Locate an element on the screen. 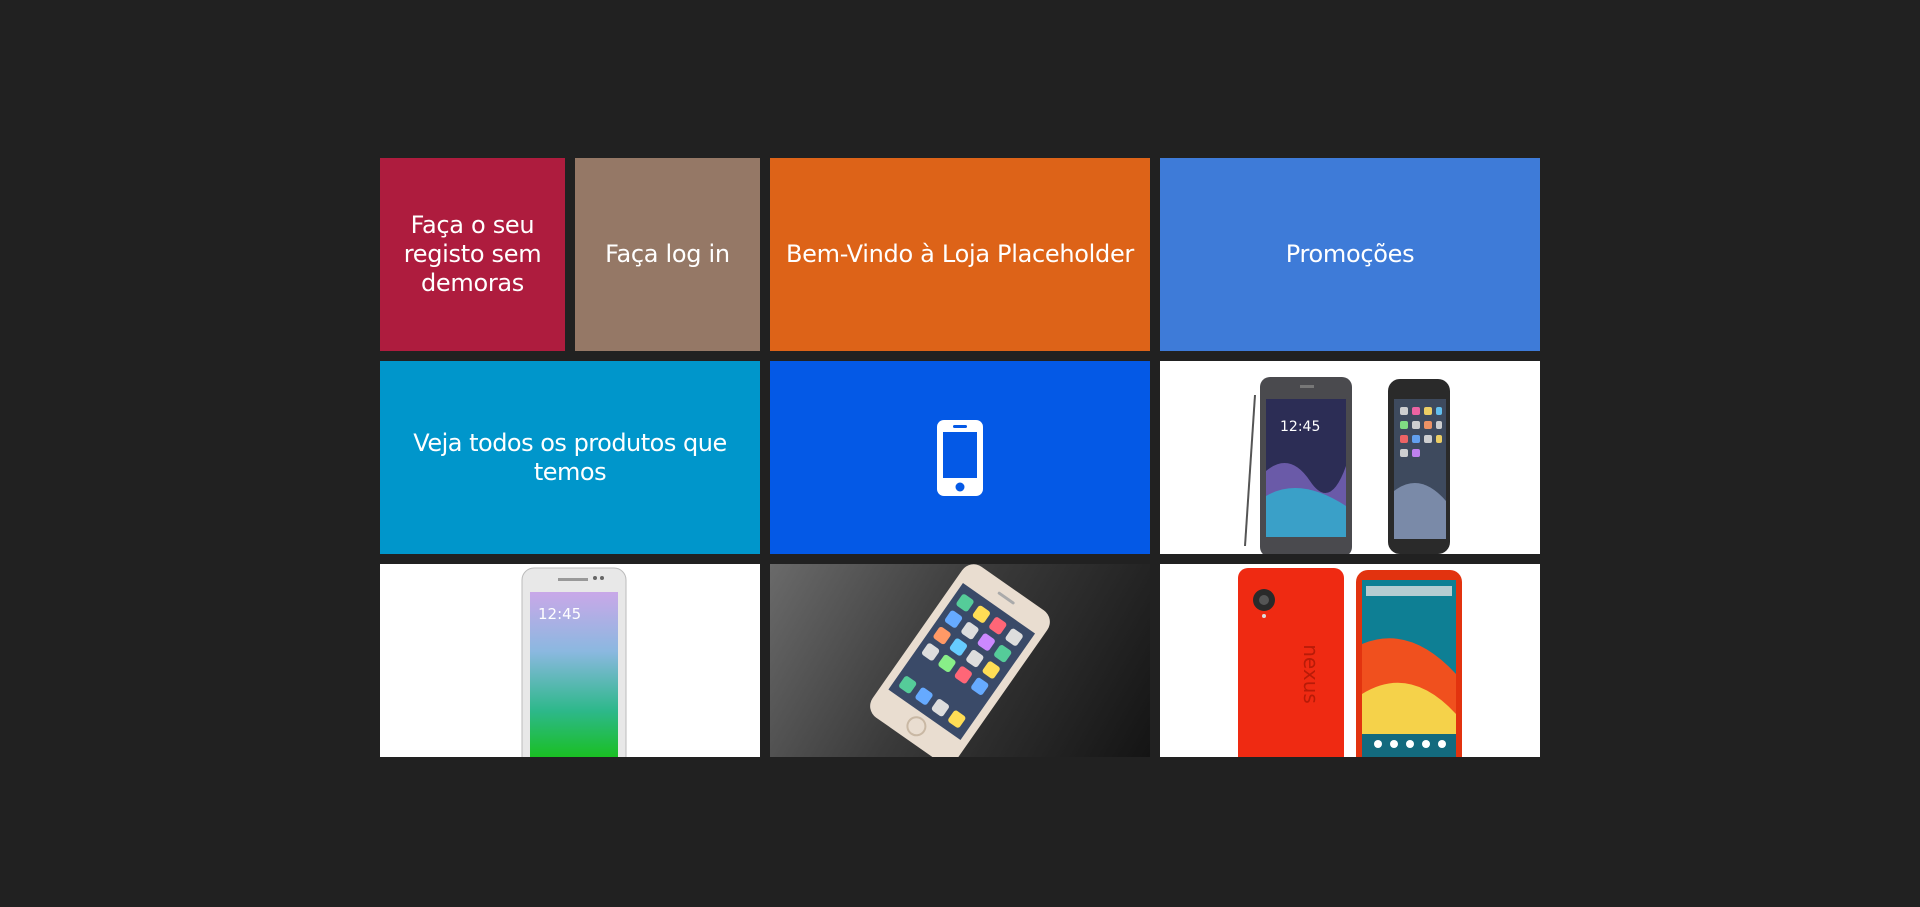  login-tile: Faça log in is located at coordinates (667, 254).